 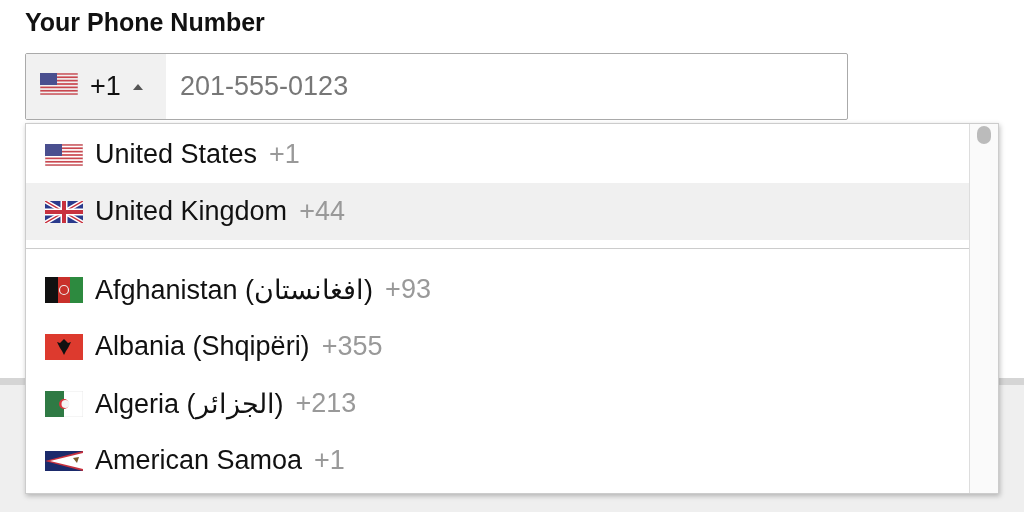 What do you see at coordinates (145, 22) in the screenshot?
I see `field-label: Your Phone Number` at bounding box center [145, 22].